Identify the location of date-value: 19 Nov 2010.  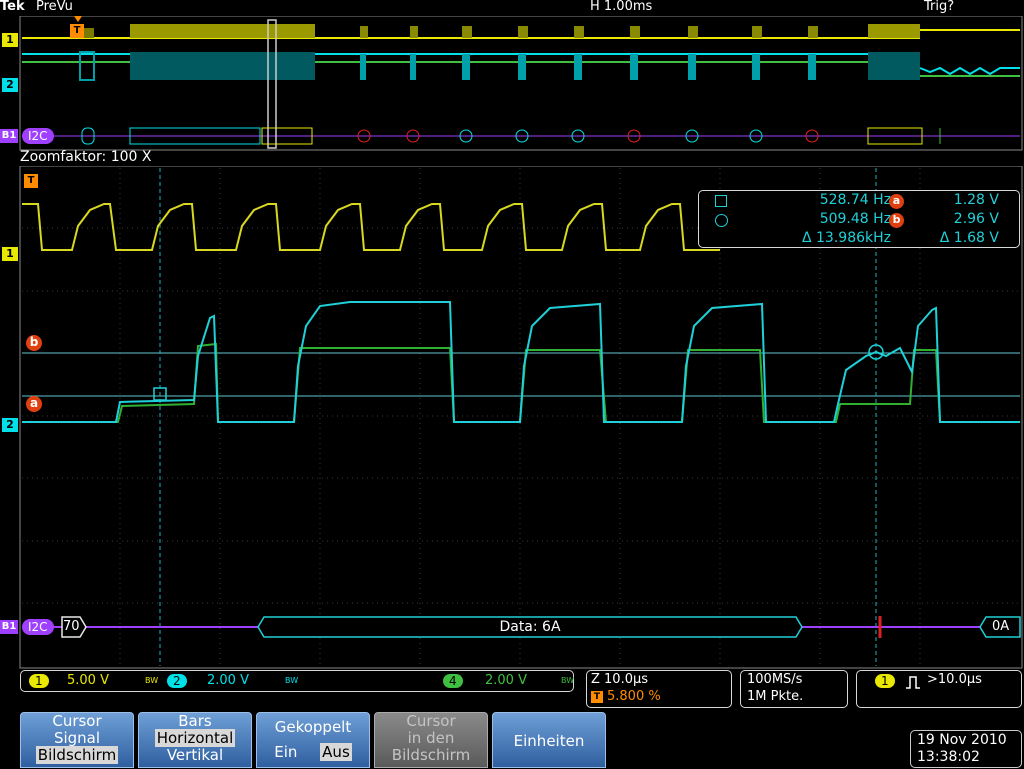
(962, 740).